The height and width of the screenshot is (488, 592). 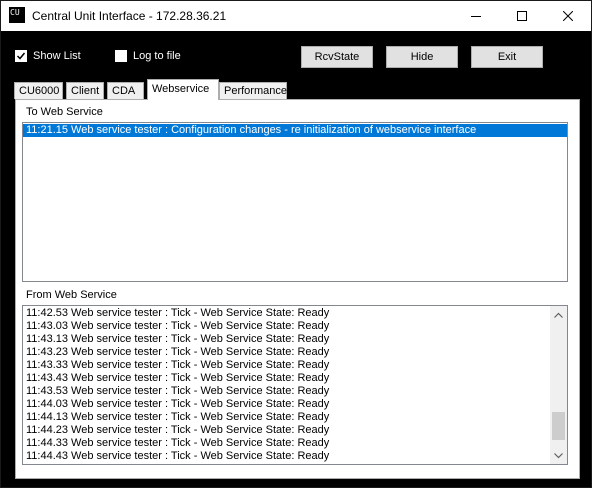 I want to click on log-to-file-checkbox: Log to file, so click(x=148, y=56).